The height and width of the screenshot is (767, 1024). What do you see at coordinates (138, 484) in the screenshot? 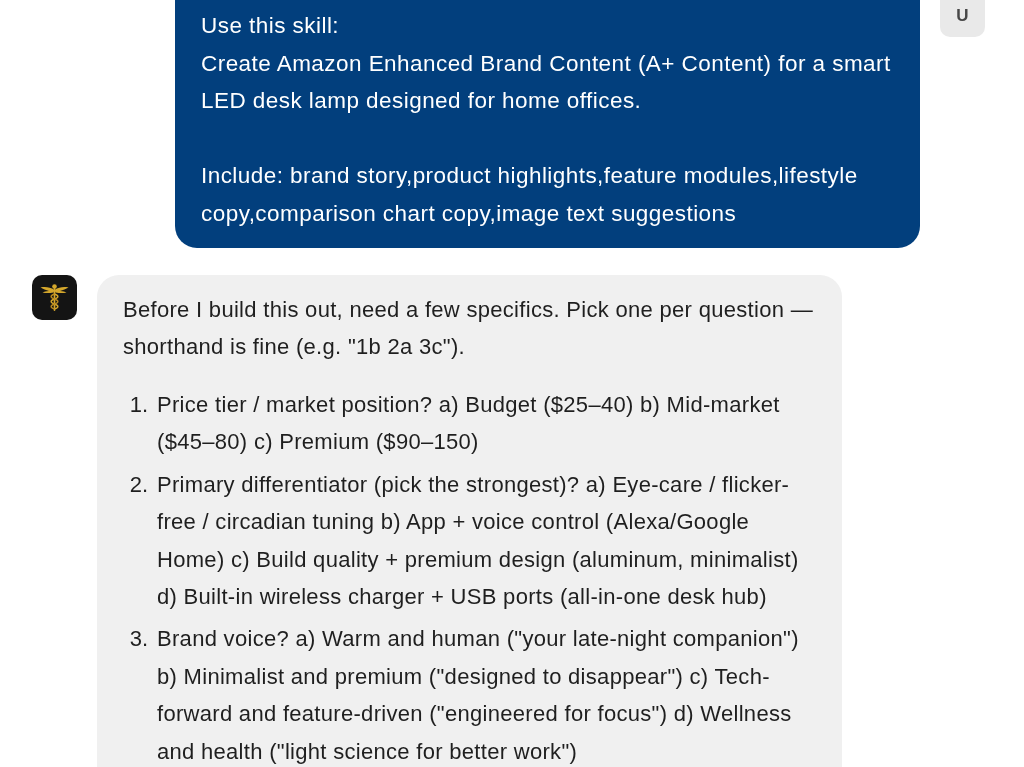
I see `list-number: 2.` at bounding box center [138, 484].